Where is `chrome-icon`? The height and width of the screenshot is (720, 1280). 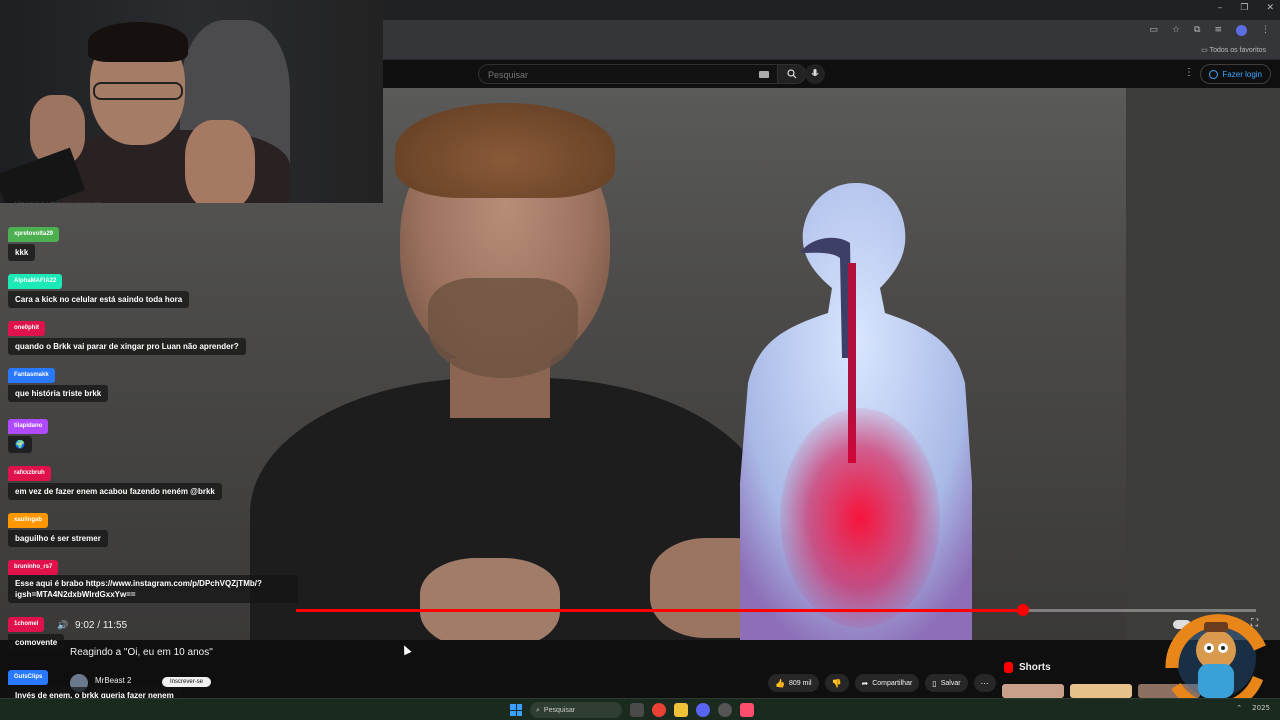
chrome-icon is located at coordinates (659, 710).